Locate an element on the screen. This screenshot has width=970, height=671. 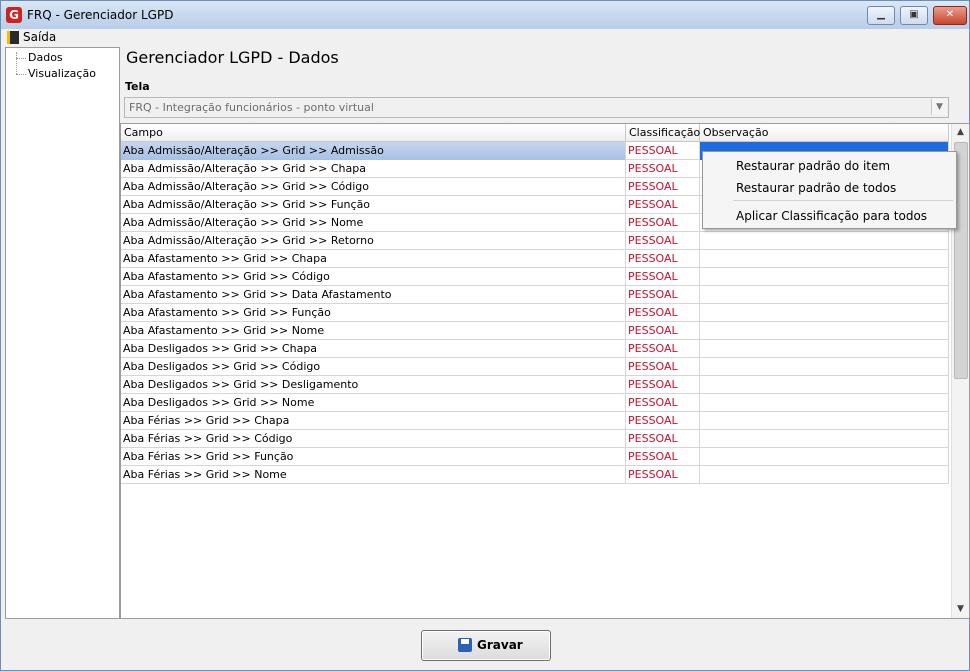
table-row: Aba Desligados >> Grid >> Chapa PESSOAL is located at coordinates (535, 349).